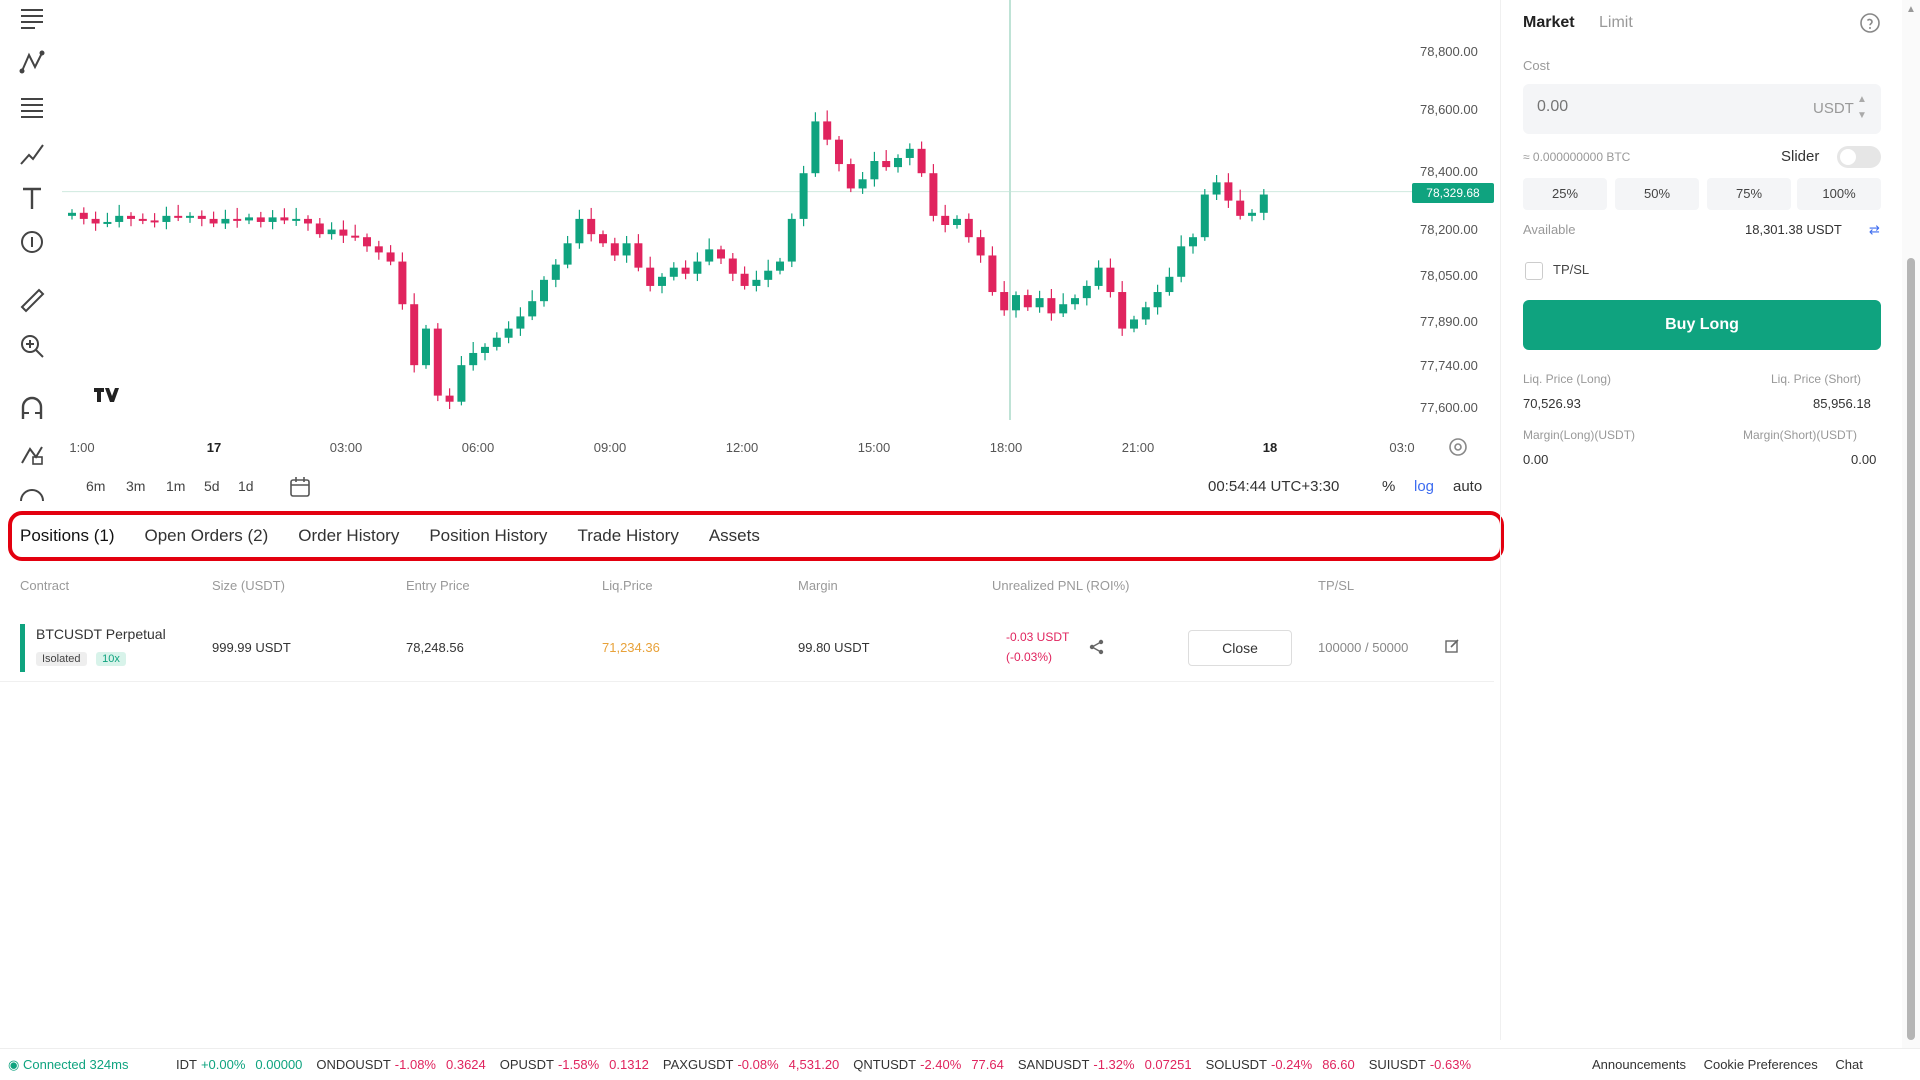 Image resolution: width=1920 pixels, height=1080 pixels. What do you see at coordinates (698, 1064) in the screenshot?
I see `ticker-symbol: PAXGUSDT` at bounding box center [698, 1064].